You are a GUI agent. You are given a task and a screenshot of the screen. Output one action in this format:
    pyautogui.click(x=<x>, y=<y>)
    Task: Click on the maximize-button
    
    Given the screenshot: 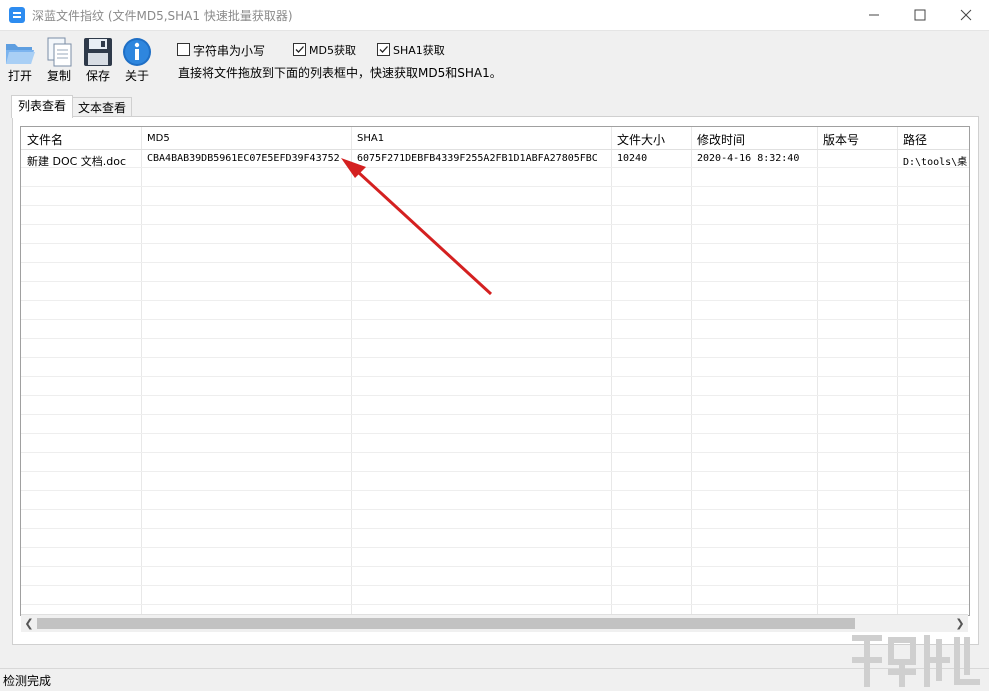 What is the action you would take?
    pyautogui.click(x=919, y=15)
    